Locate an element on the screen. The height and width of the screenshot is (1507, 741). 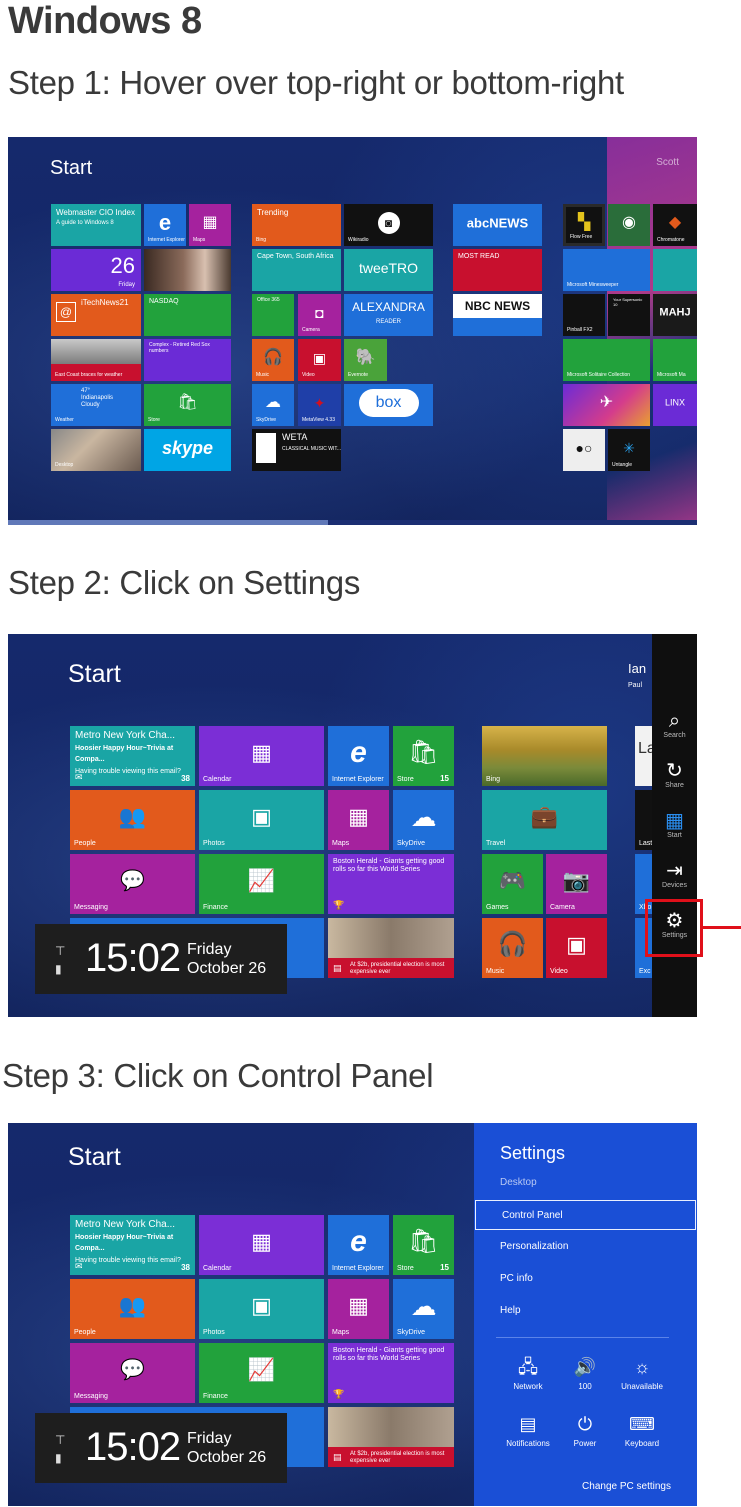
settings-help: Help is located at coordinates (585, 1311).